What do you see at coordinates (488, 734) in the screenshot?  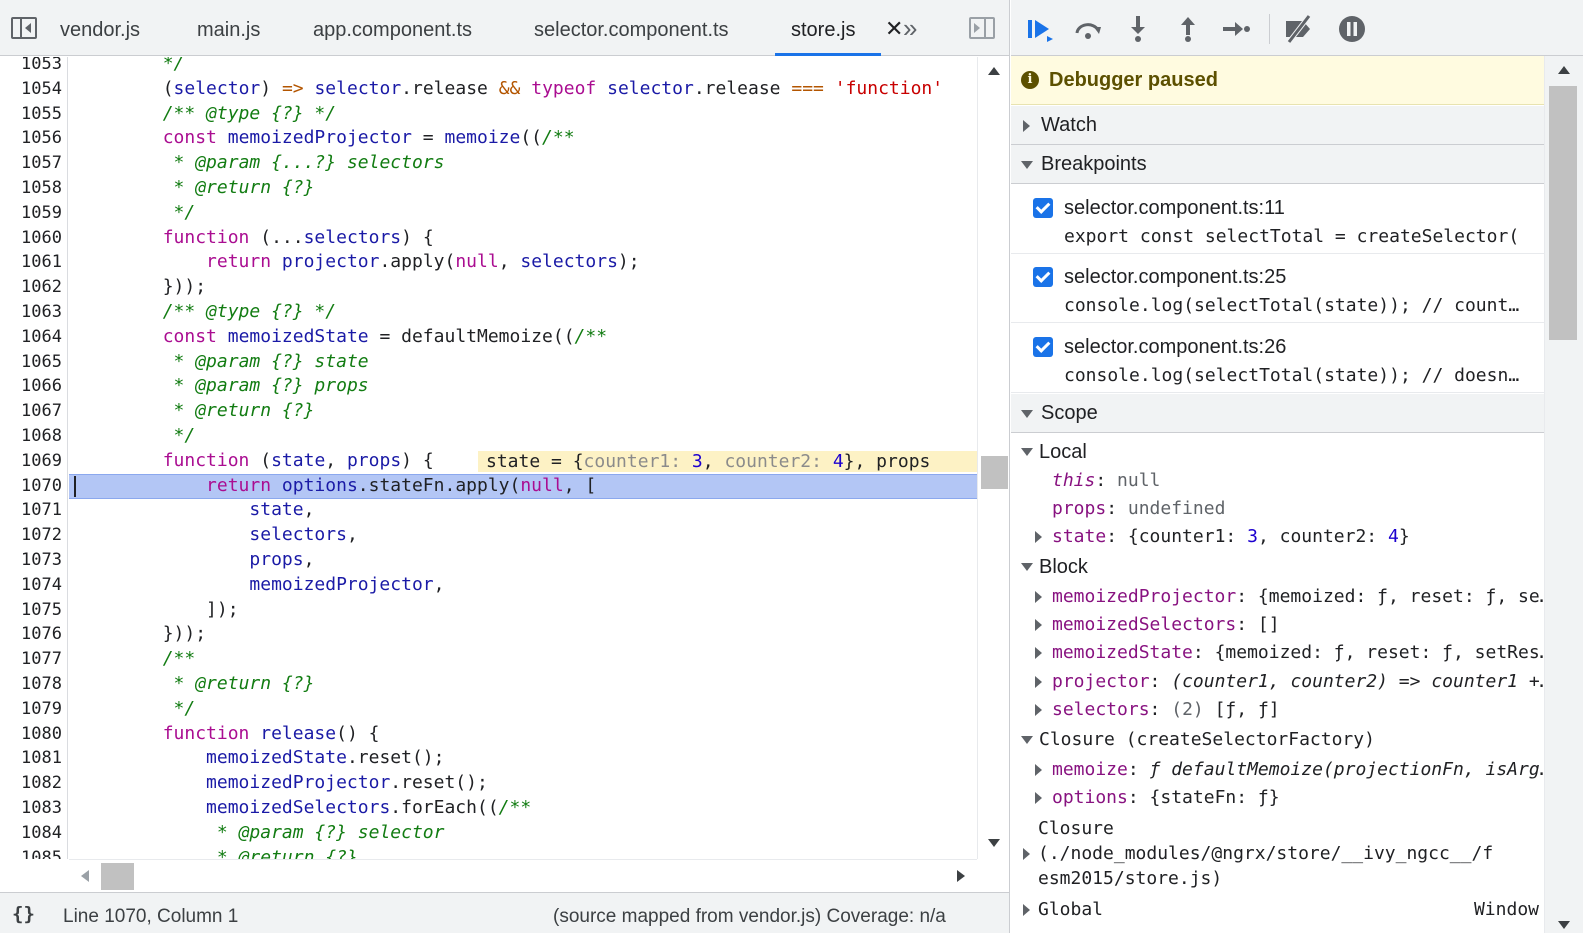 I see `code-line: 1080 function release() {` at bounding box center [488, 734].